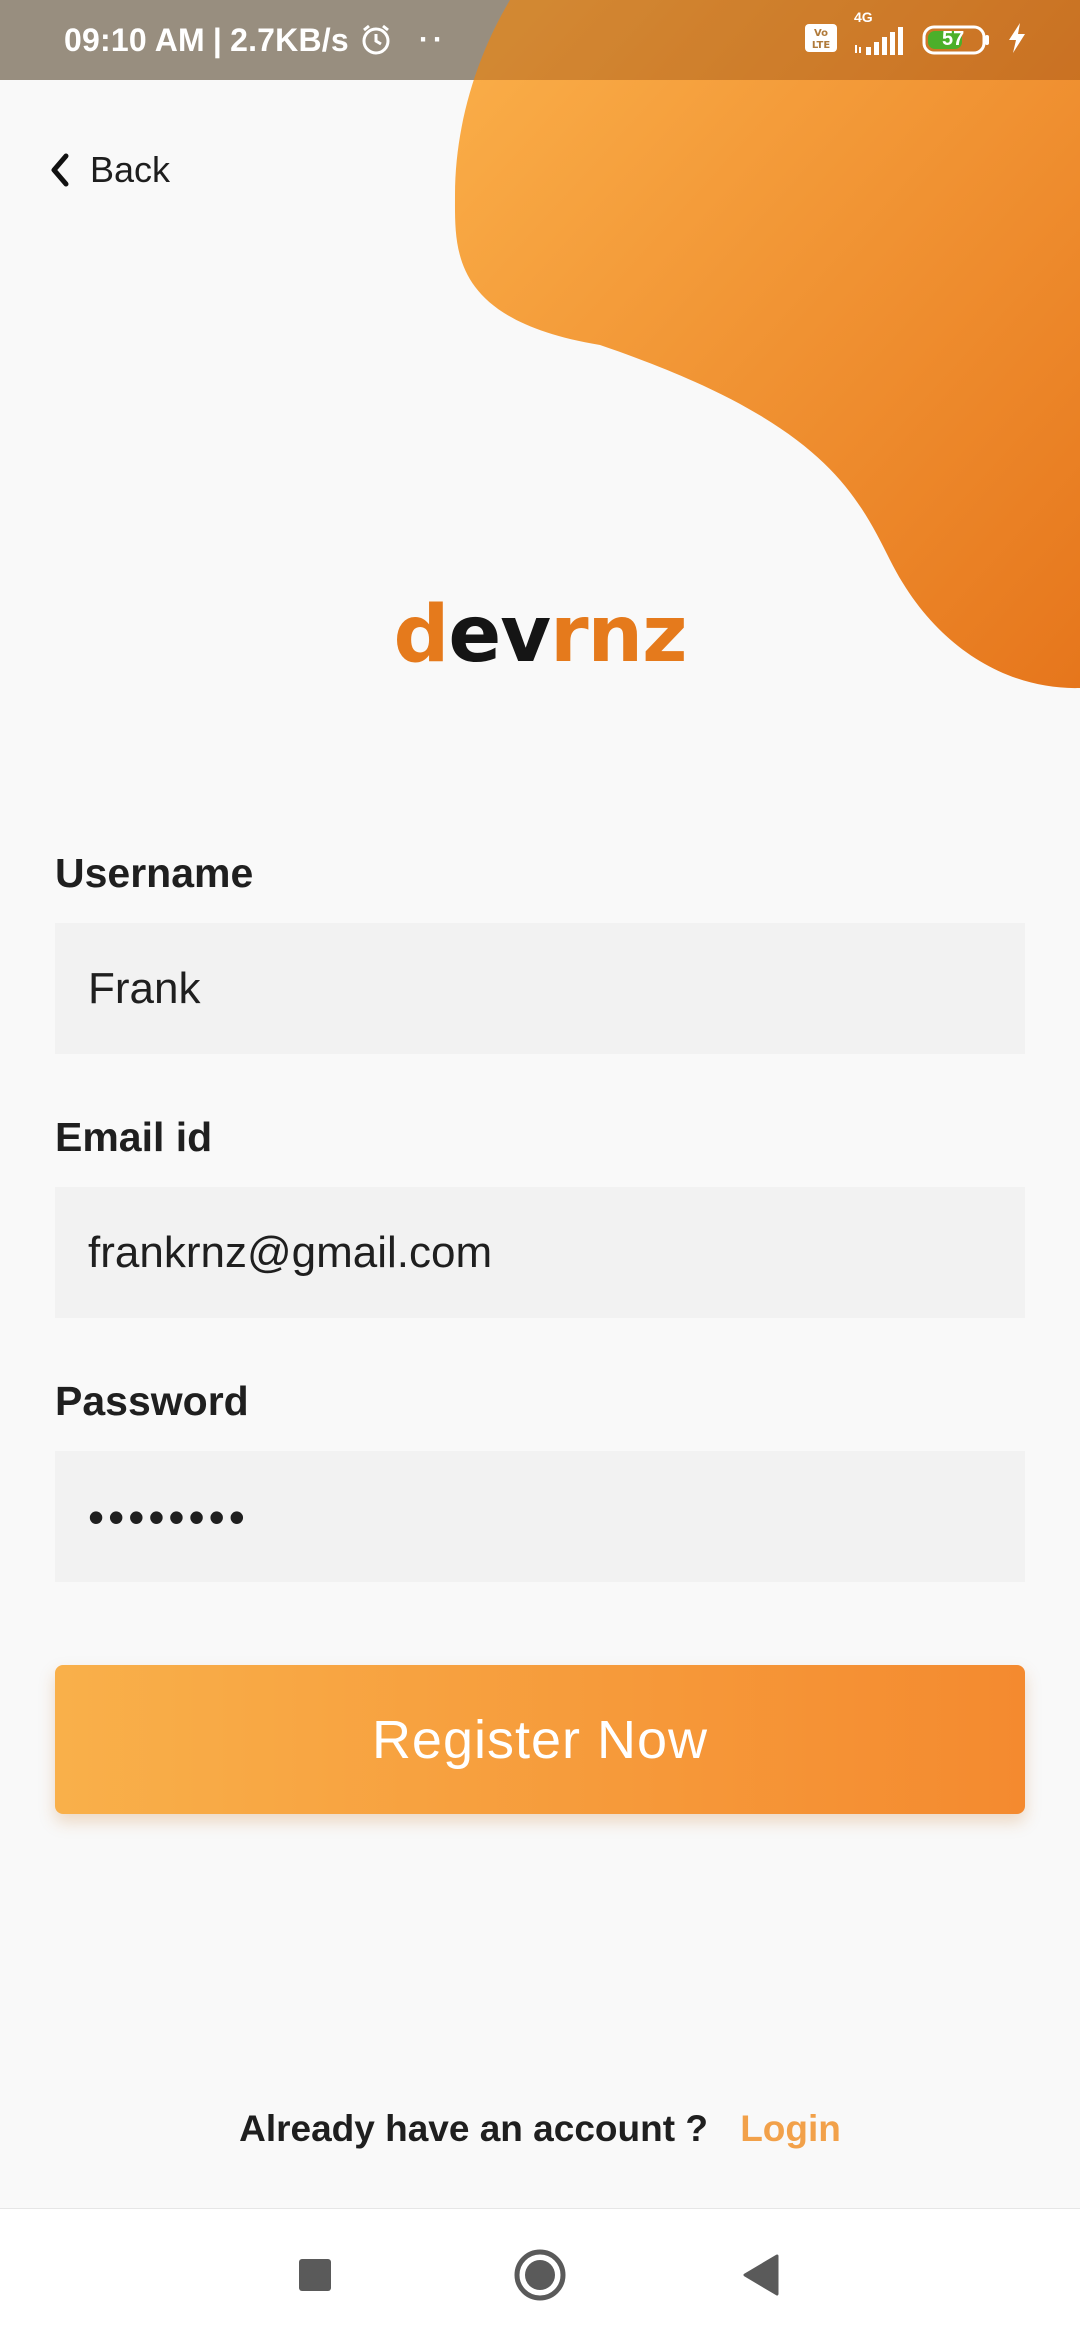  I want to click on password-label: Password, so click(152, 1401).